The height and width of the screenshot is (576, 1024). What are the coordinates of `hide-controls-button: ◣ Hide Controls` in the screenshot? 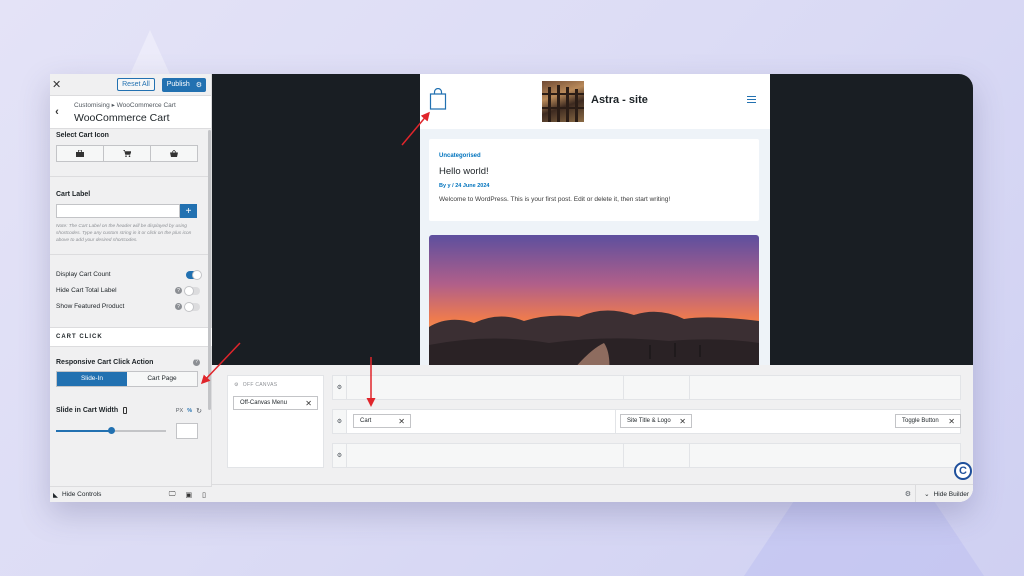 It's located at (77, 495).